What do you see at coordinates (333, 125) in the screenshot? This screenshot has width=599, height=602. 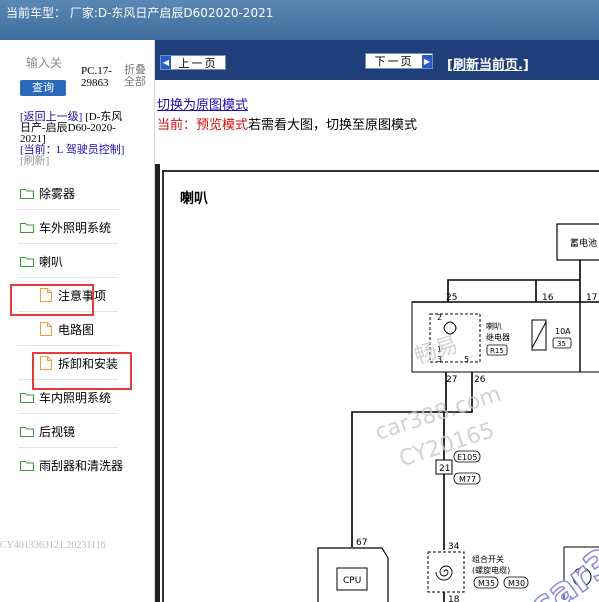 I see `status-hint: 若需看大图，切换至原图模式` at bounding box center [333, 125].